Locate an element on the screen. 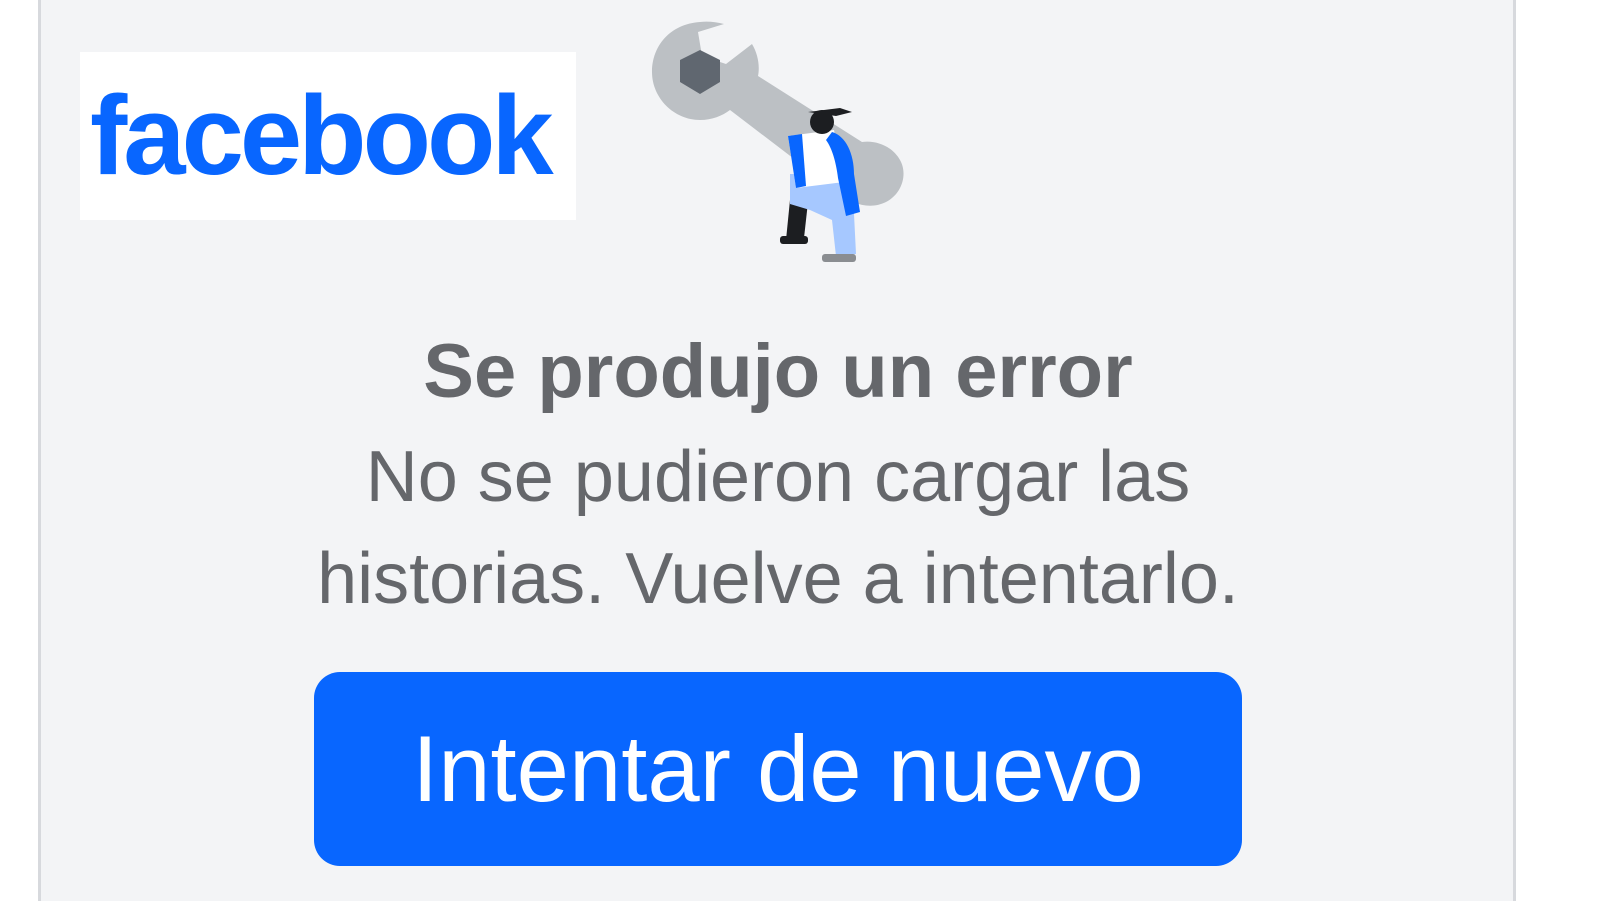  error-title: Se produjo un error is located at coordinates (778, 371).